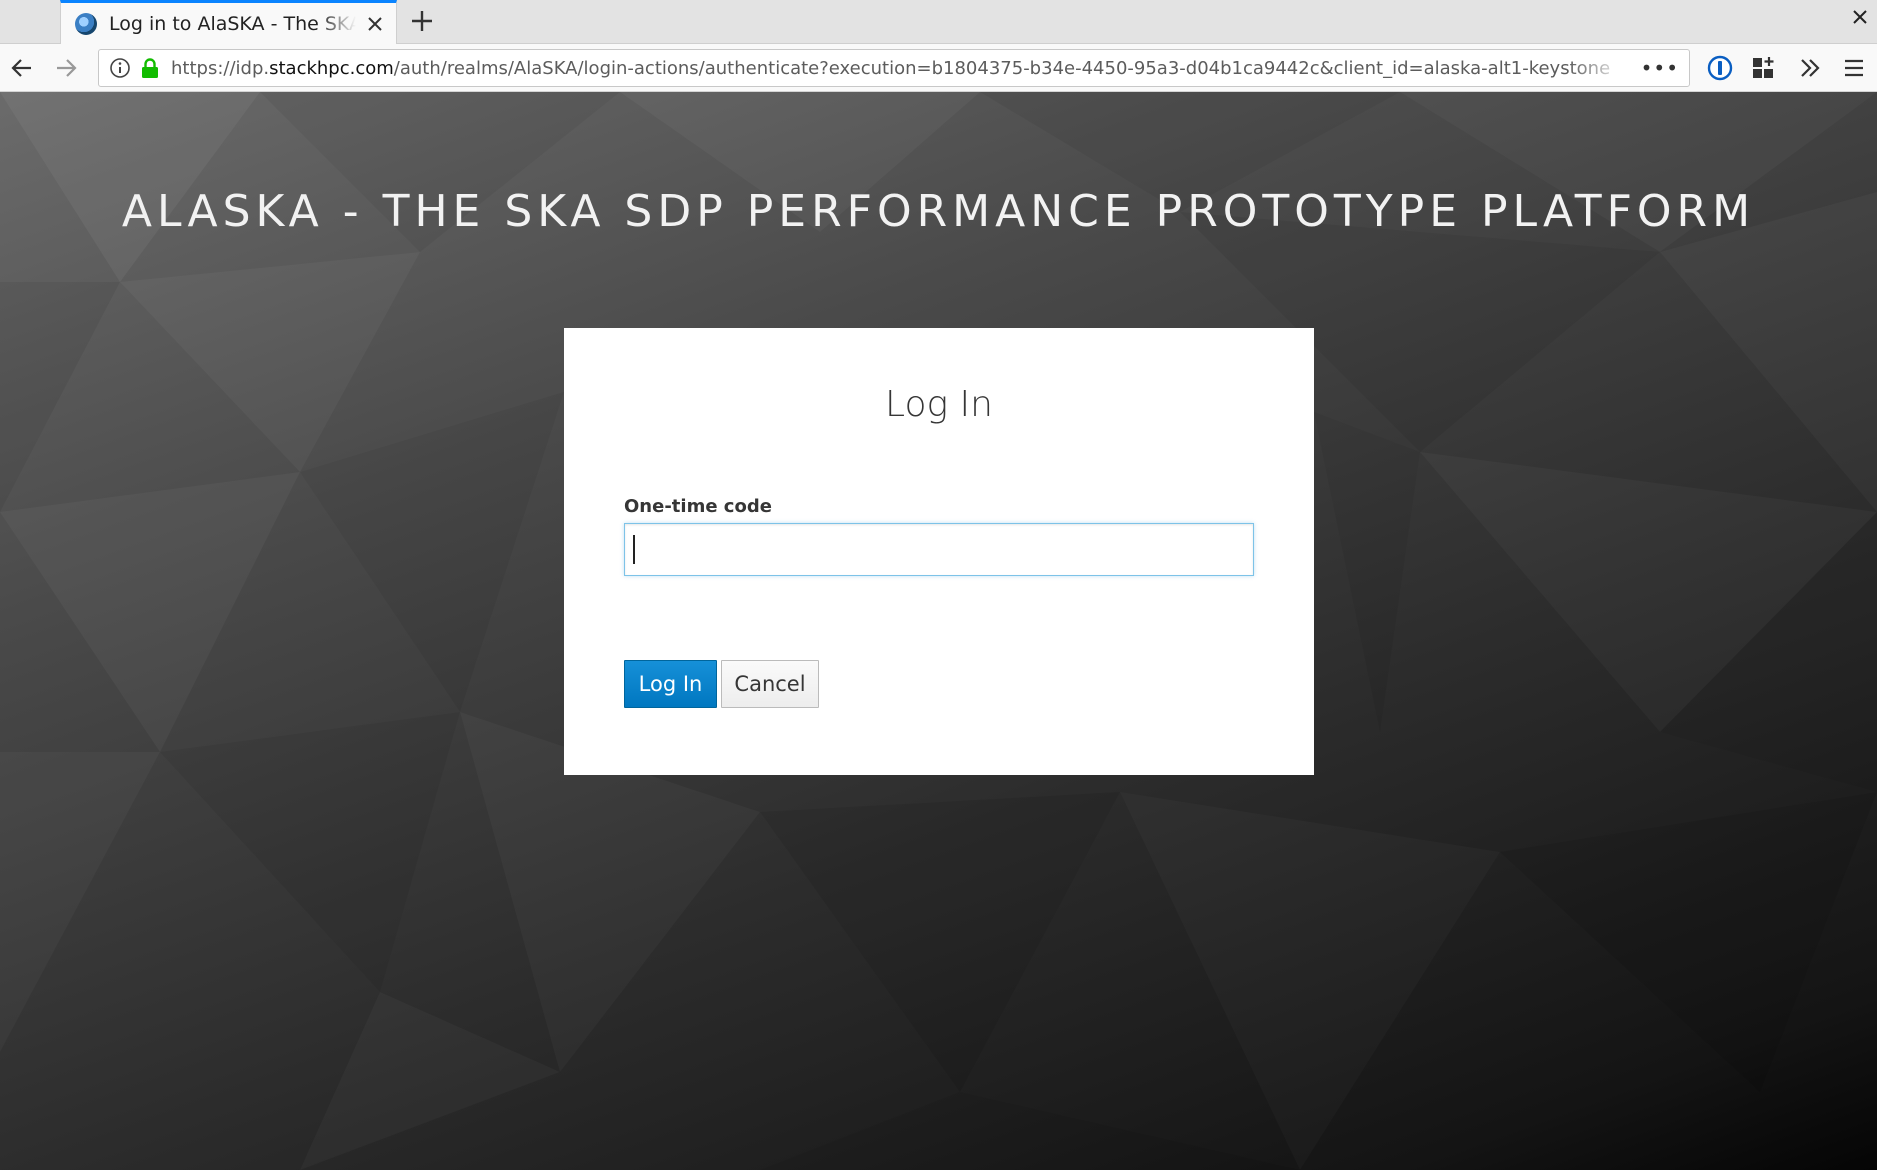 The height and width of the screenshot is (1170, 1877). I want to click on overflow-menu-button, so click(1810, 68).